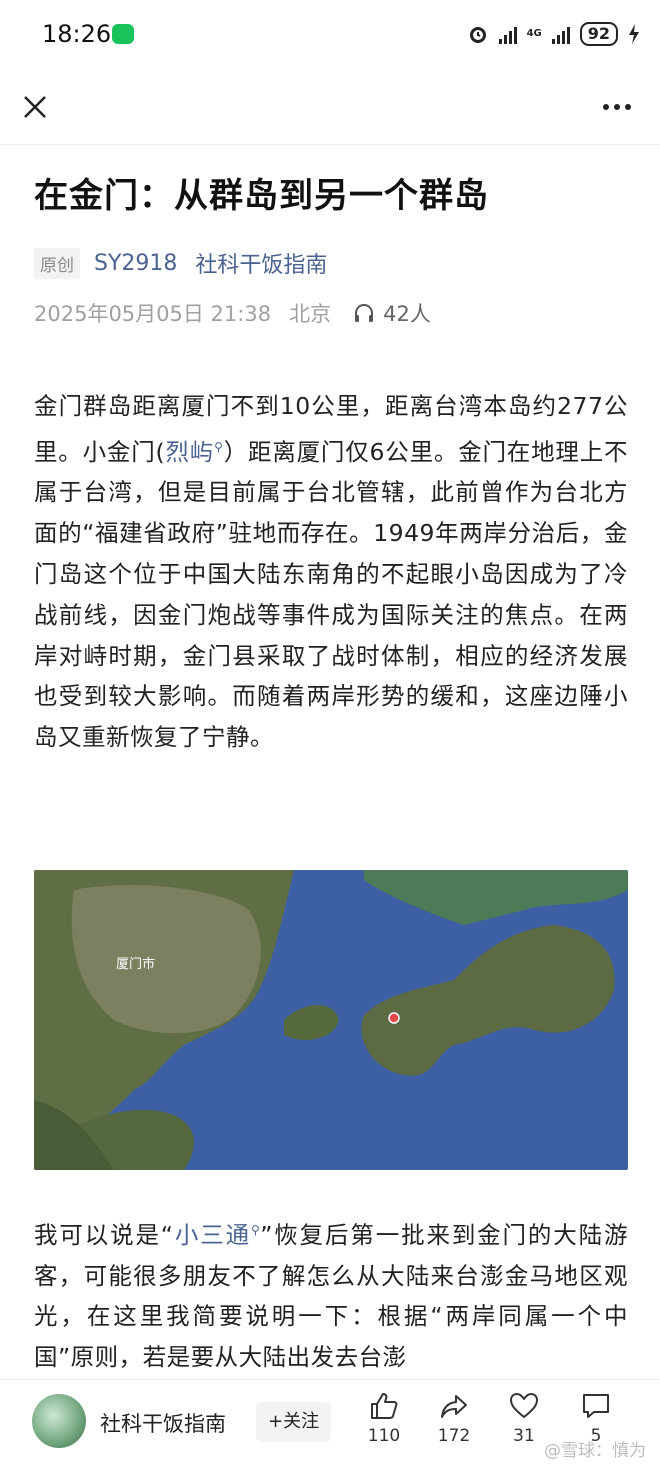 The image size is (660, 1469). Describe the element at coordinates (163, 1423) in the screenshot. I see `author-name: 社科干饭指南` at that location.